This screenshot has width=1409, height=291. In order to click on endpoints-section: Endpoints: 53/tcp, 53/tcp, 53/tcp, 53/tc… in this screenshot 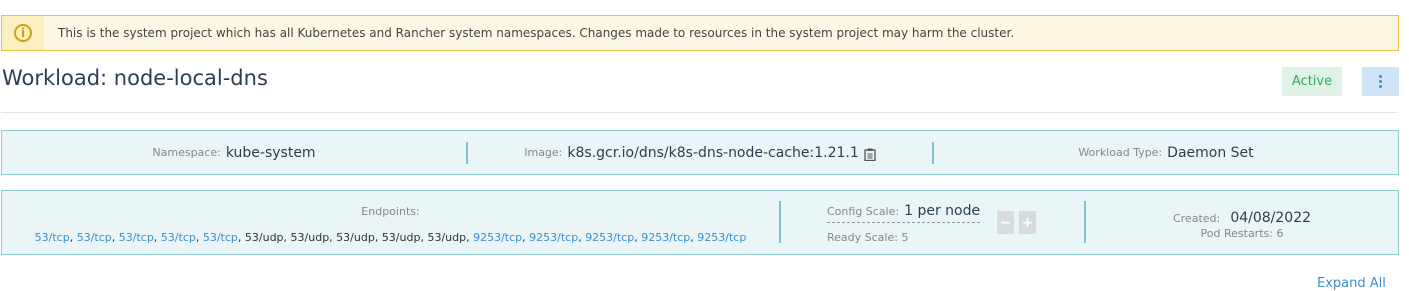, I will do `click(390, 222)`.